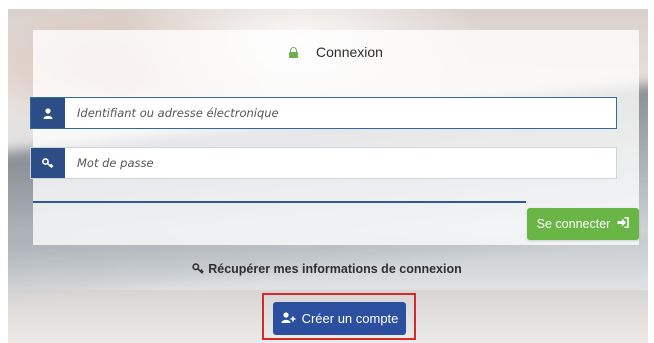 This screenshot has width=654, height=343. I want to click on create-account-label: Créer un compte, so click(350, 318).